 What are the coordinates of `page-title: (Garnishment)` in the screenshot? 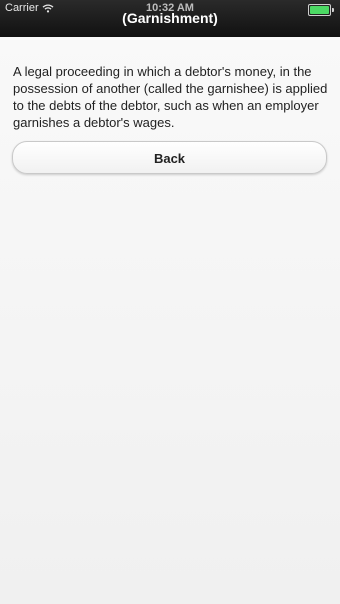 It's located at (170, 18).